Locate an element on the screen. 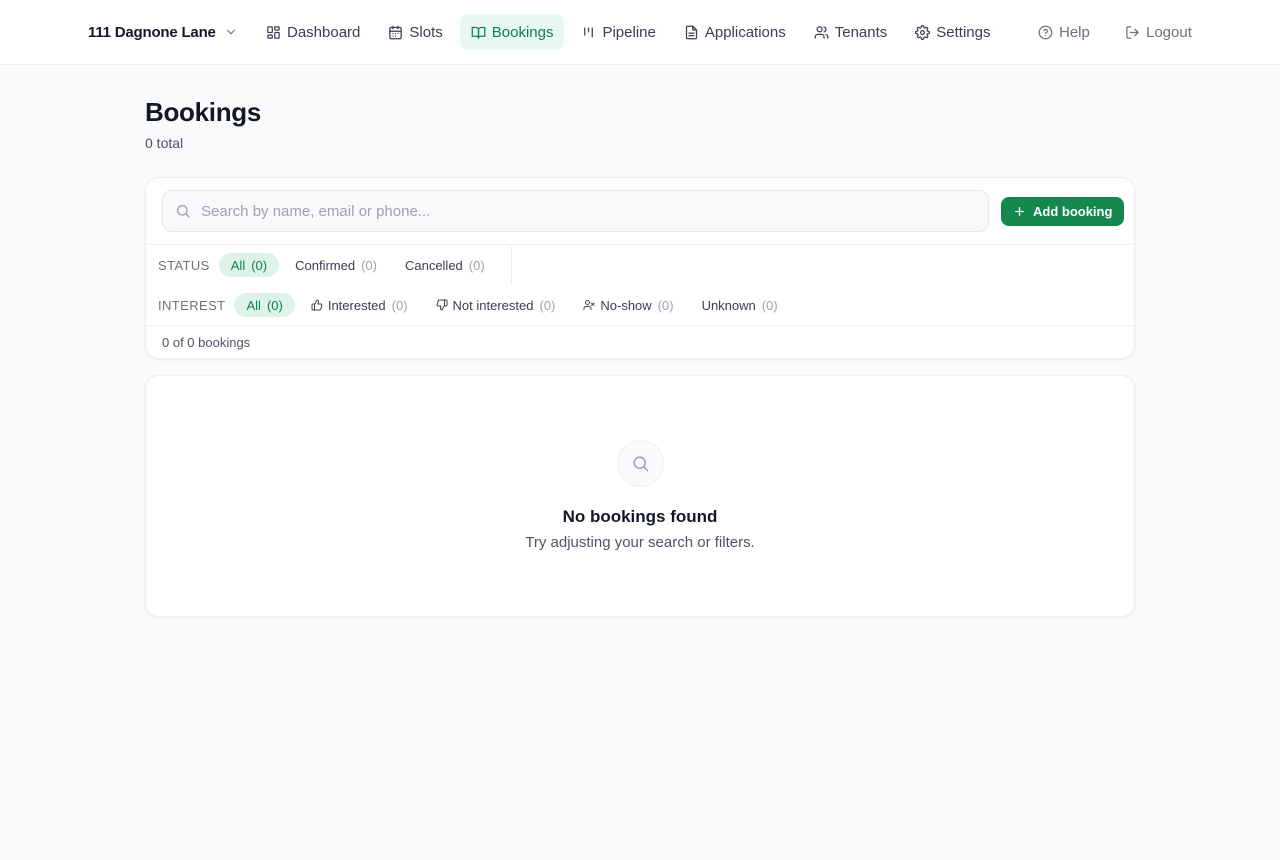 The image size is (1280, 860). logout-label: Logout is located at coordinates (1169, 32).